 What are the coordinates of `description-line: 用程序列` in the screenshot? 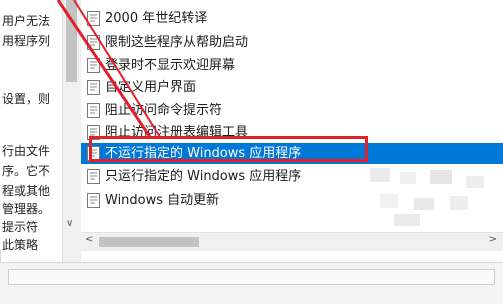 It's located at (26, 41).